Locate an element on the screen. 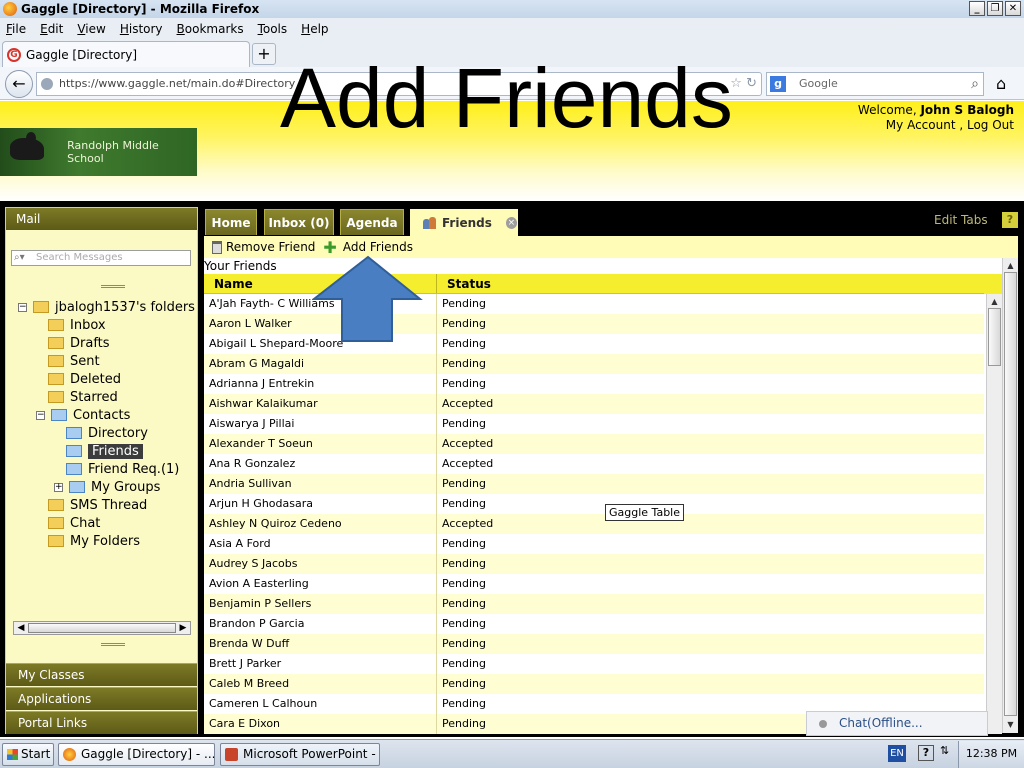  nav-my-classes: My Classes is located at coordinates (101, 674).